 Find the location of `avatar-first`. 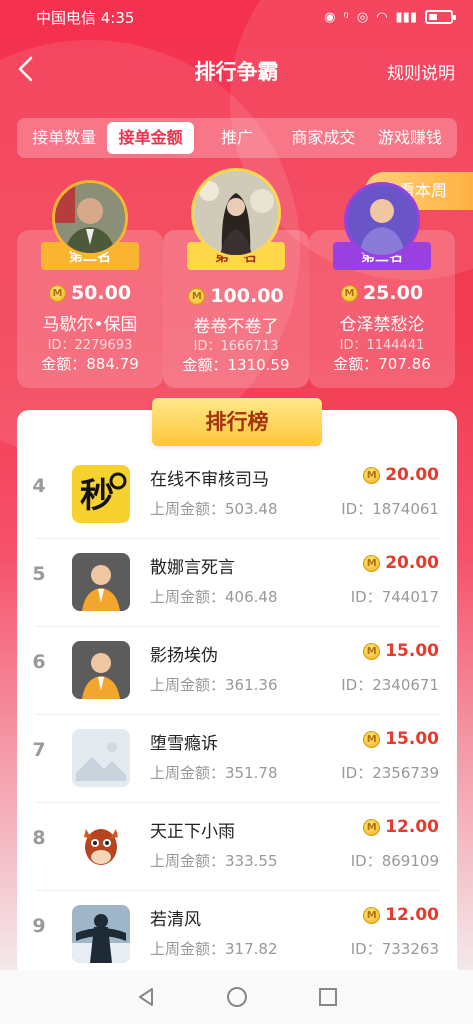

avatar-first is located at coordinates (236, 213).